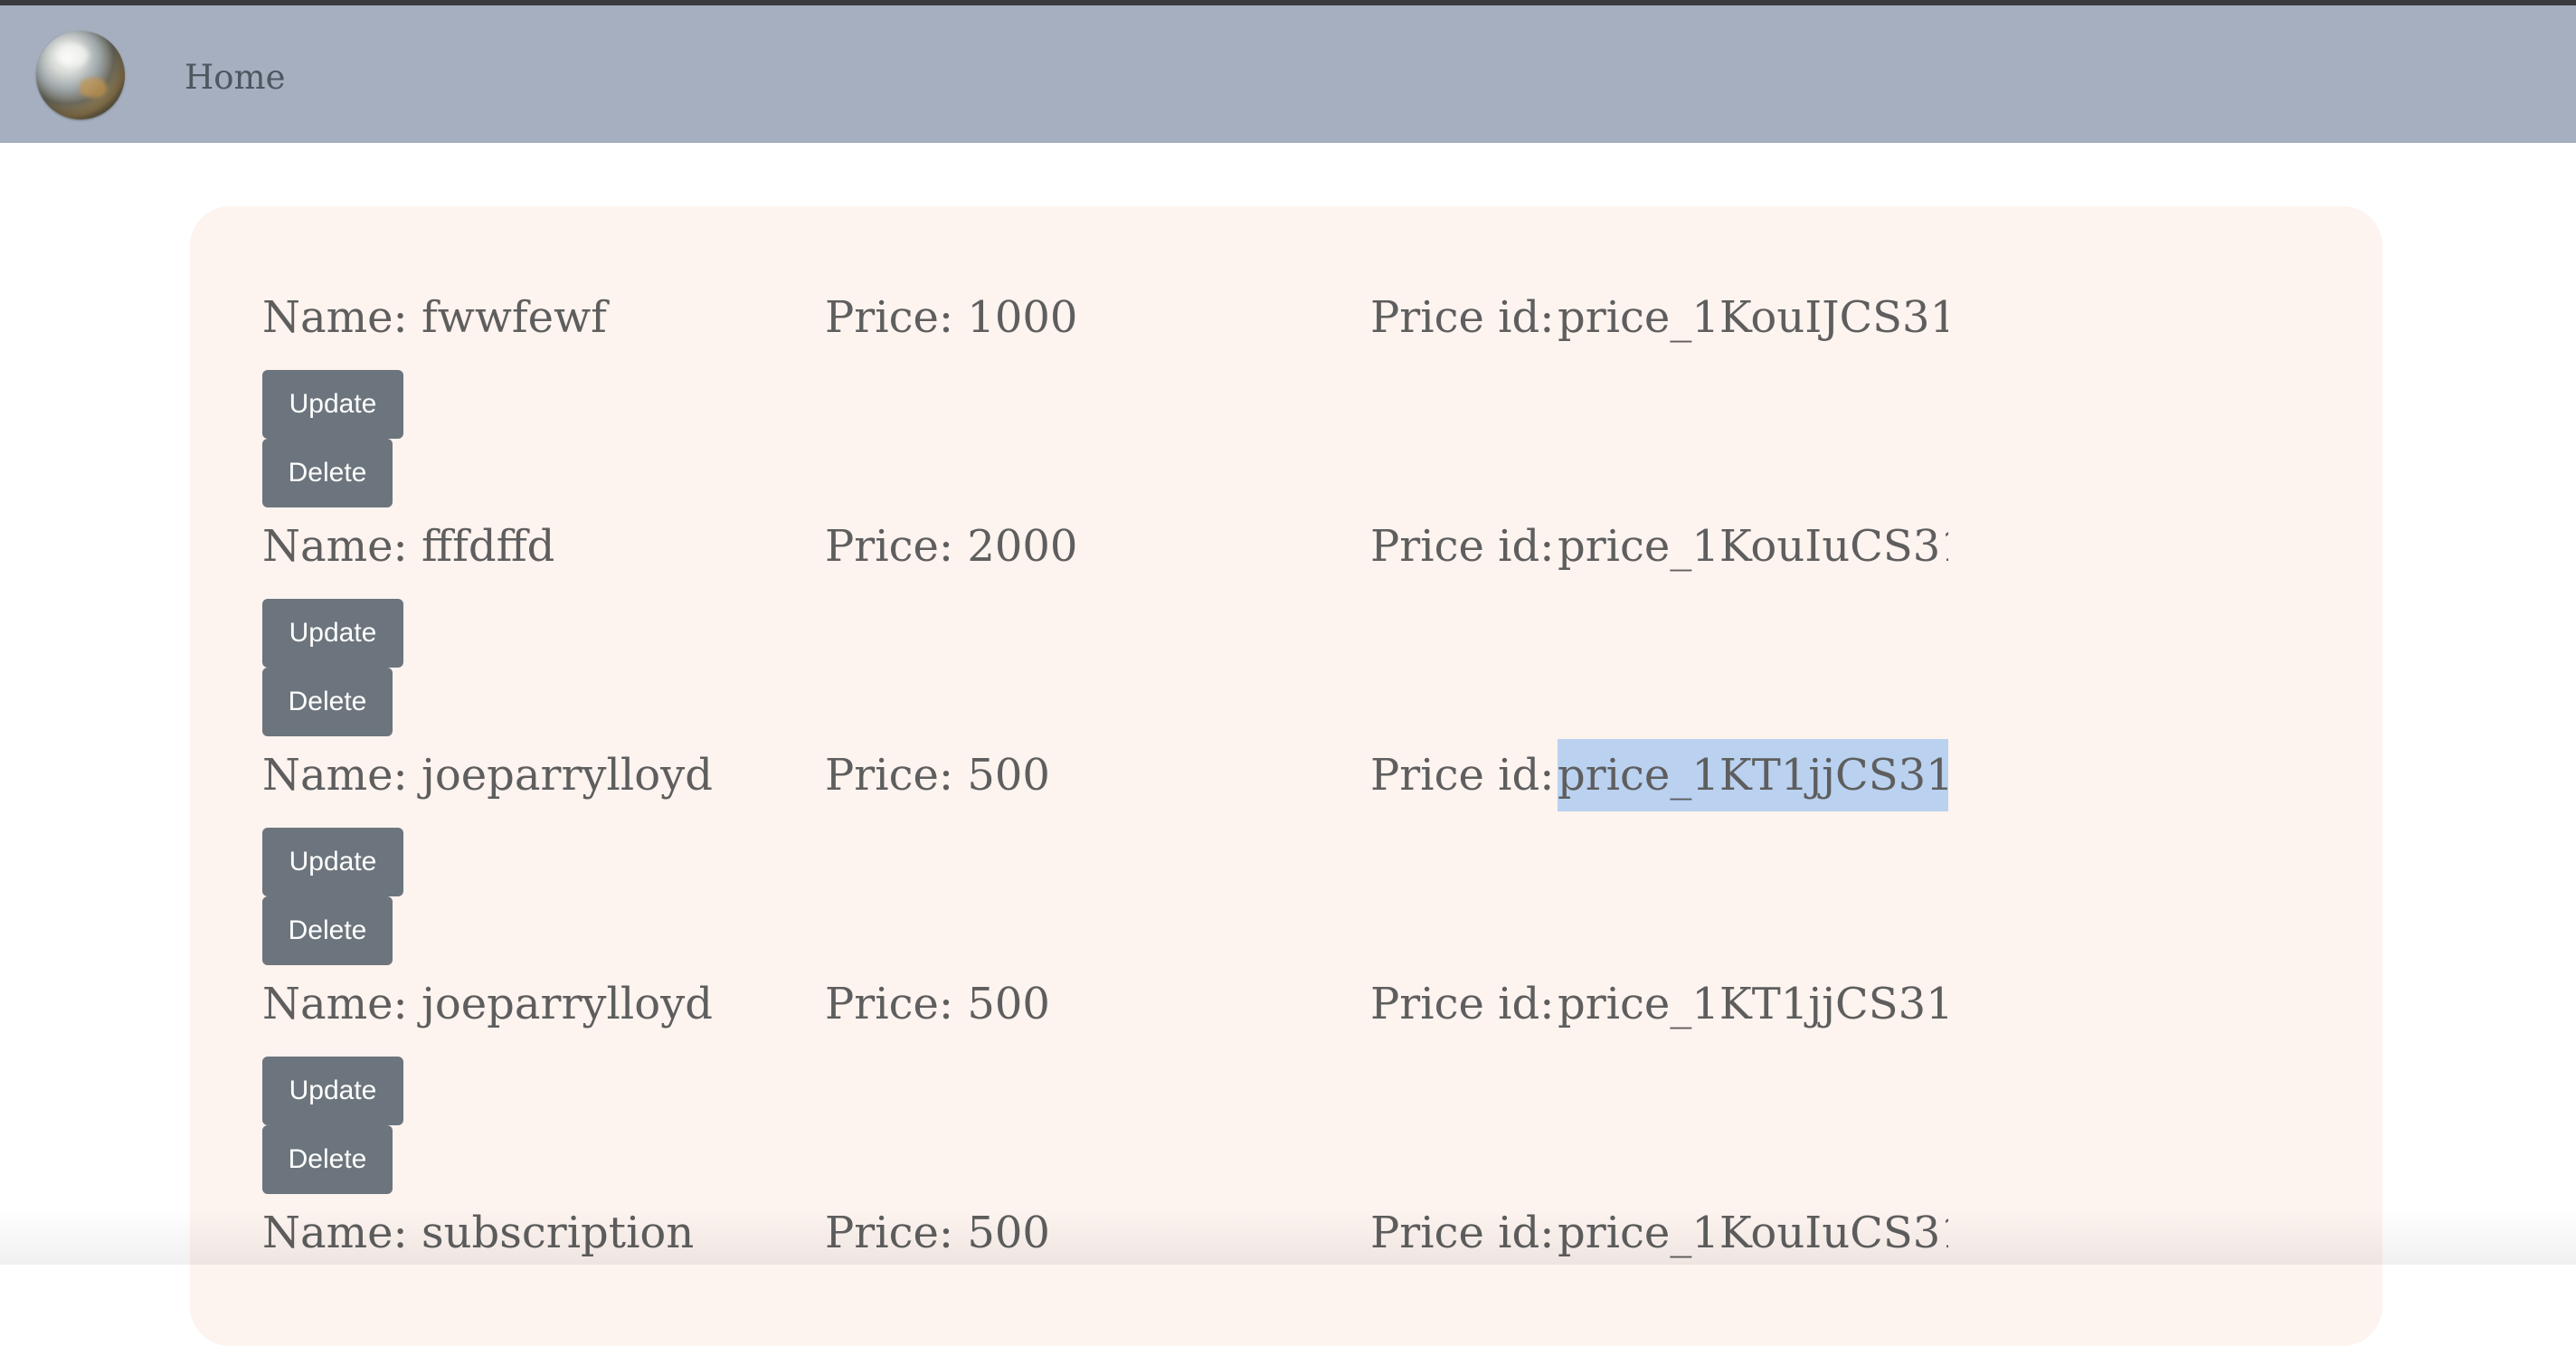 The width and height of the screenshot is (2576, 1346). What do you see at coordinates (435, 318) in the screenshot?
I see `product-name: Name: fwwfewf` at bounding box center [435, 318].